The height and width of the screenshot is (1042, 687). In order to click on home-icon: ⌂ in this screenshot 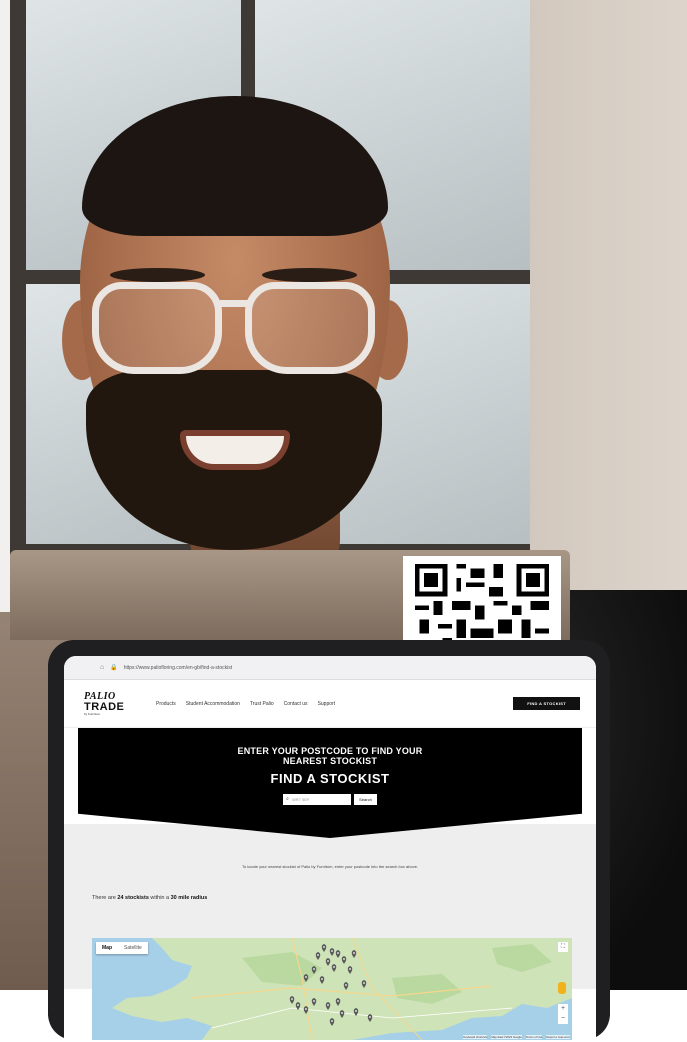, I will do `click(102, 667)`.